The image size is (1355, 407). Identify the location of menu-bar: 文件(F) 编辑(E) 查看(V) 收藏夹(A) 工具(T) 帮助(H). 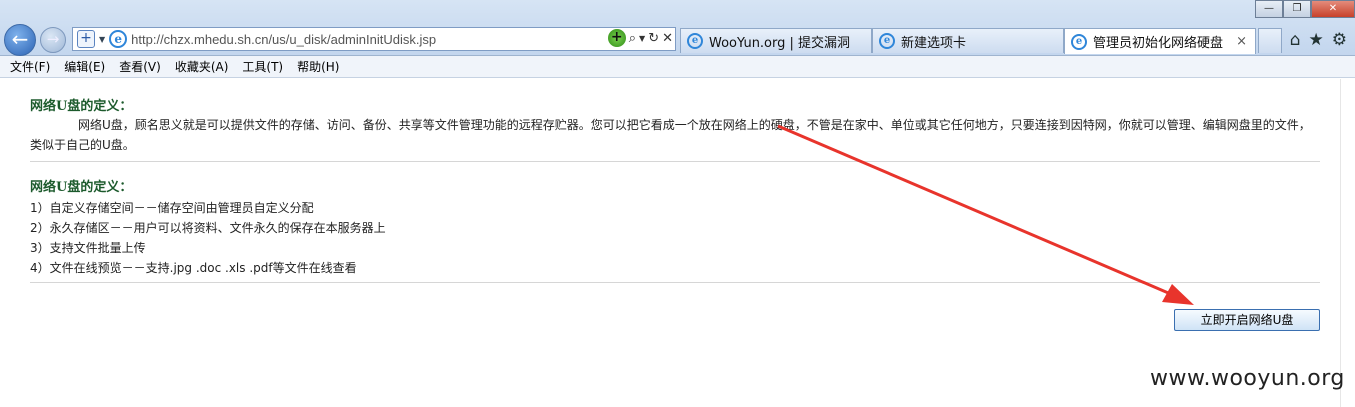
(677, 67).